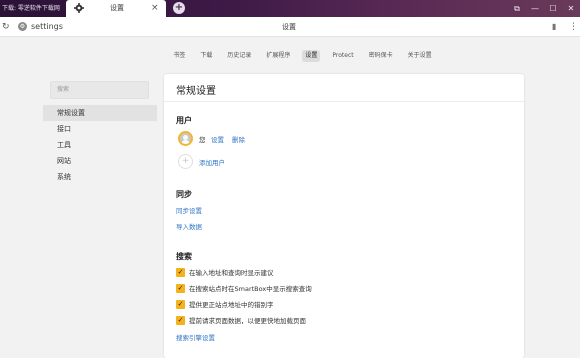  I want to click on sidebar-item-interface: 接口, so click(100, 129).